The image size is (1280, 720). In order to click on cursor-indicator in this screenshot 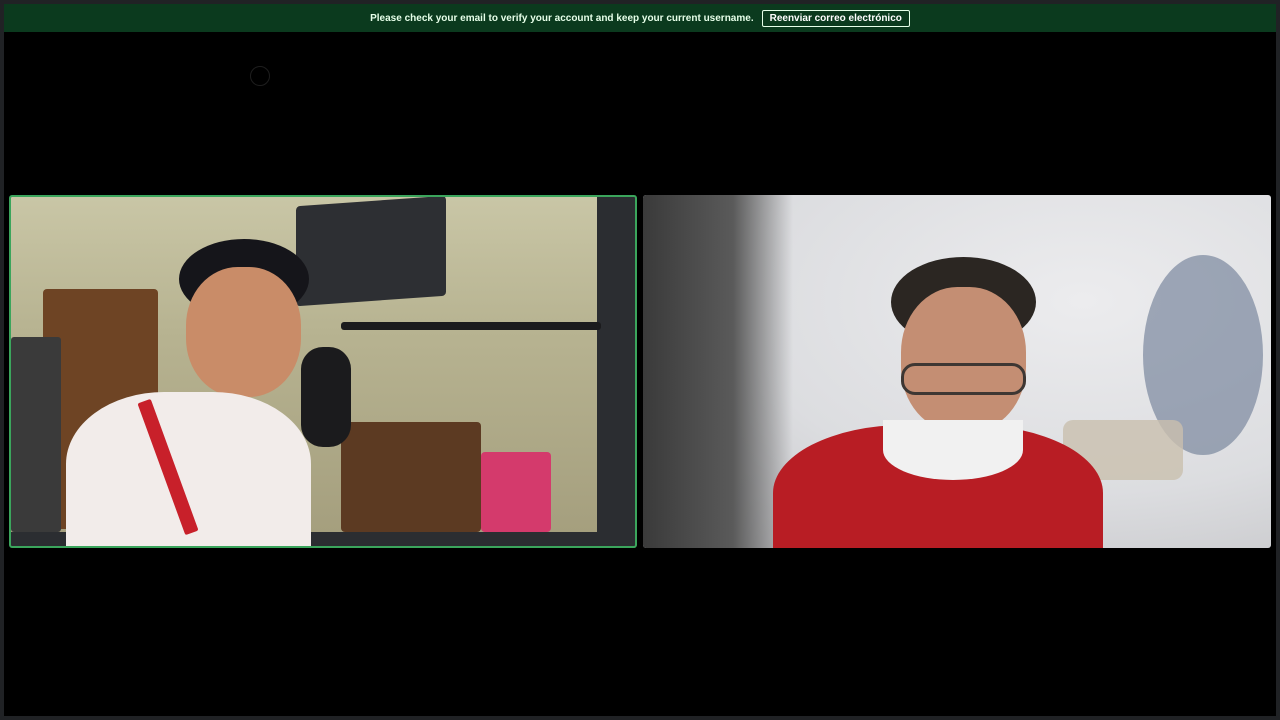, I will do `click(260, 76)`.